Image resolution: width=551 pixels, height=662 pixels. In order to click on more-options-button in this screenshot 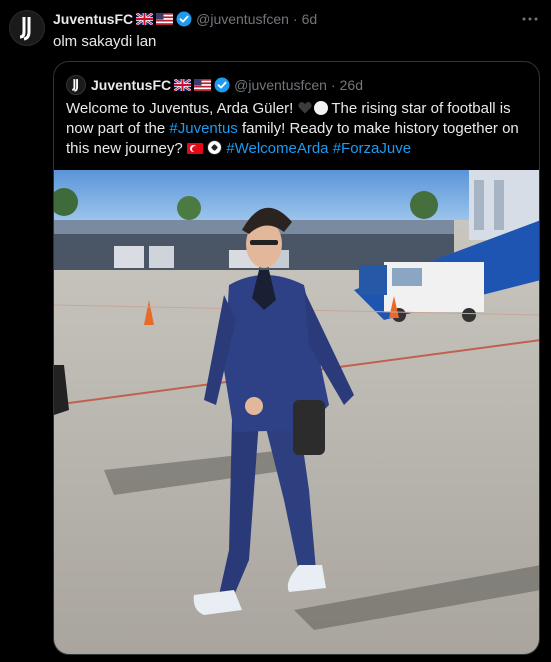, I will do `click(530, 19)`.